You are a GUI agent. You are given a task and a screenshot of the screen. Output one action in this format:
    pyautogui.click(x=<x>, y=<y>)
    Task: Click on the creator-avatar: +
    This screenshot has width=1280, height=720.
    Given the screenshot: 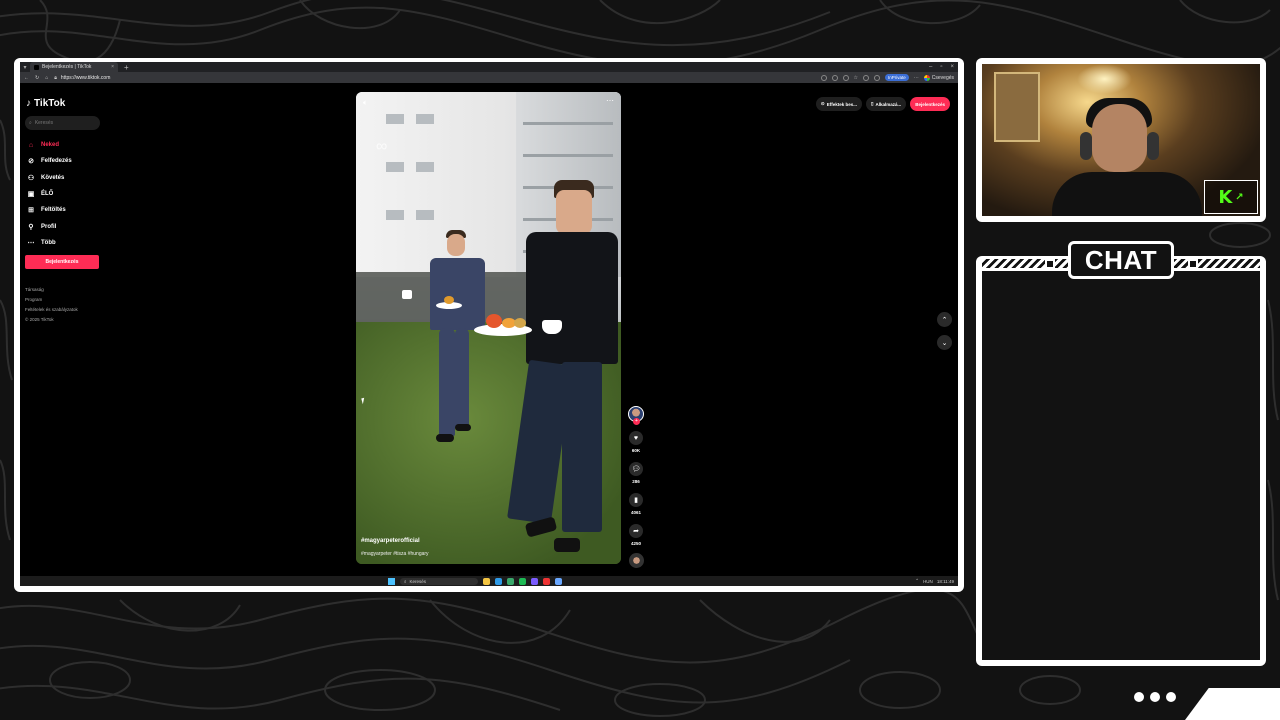 What is the action you would take?
    pyautogui.click(x=636, y=415)
    